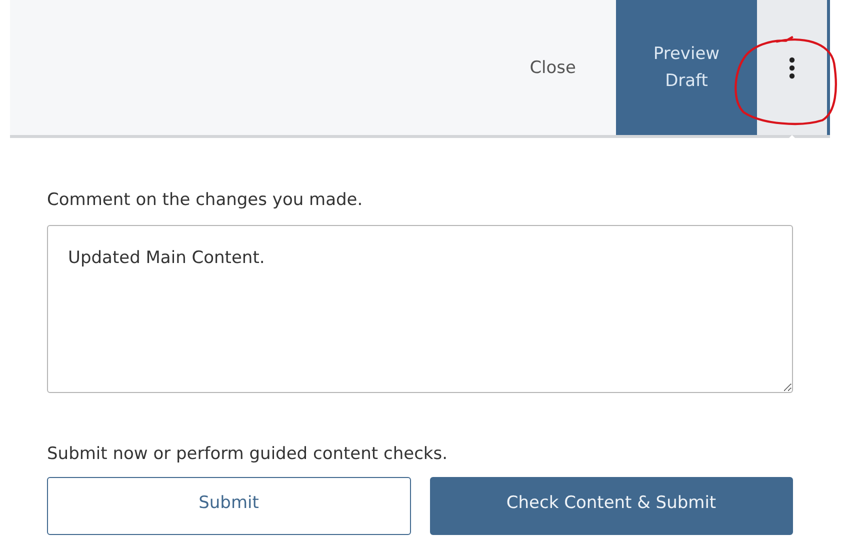 Image resolution: width=841 pixels, height=543 pixels. I want to click on preview-draft-button: Preview Draft, so click(686, 67).